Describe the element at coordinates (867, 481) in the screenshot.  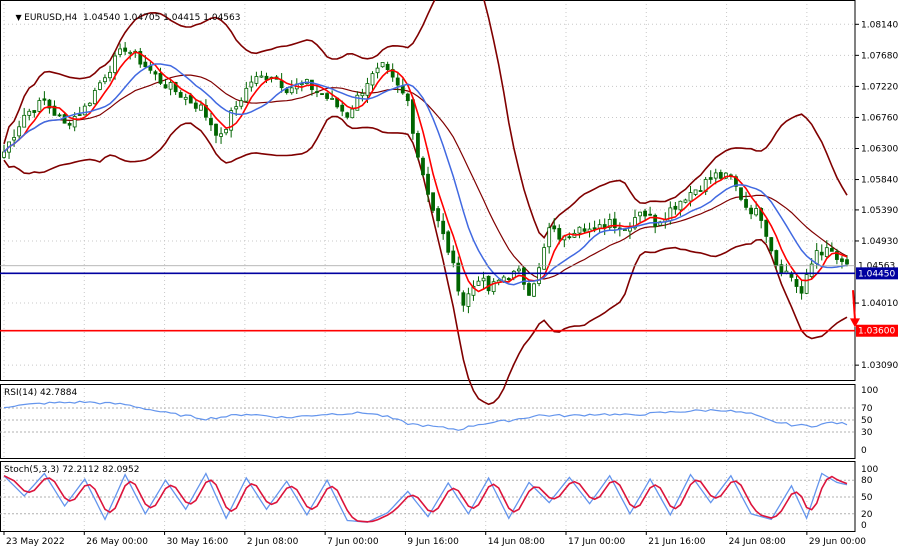
I see `stoch-axis-label: 80` at that location.